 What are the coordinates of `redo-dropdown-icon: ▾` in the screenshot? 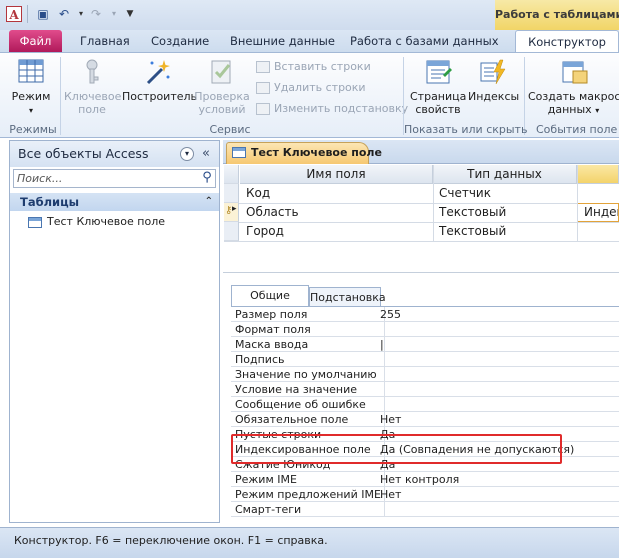 It's located at (114, 14).